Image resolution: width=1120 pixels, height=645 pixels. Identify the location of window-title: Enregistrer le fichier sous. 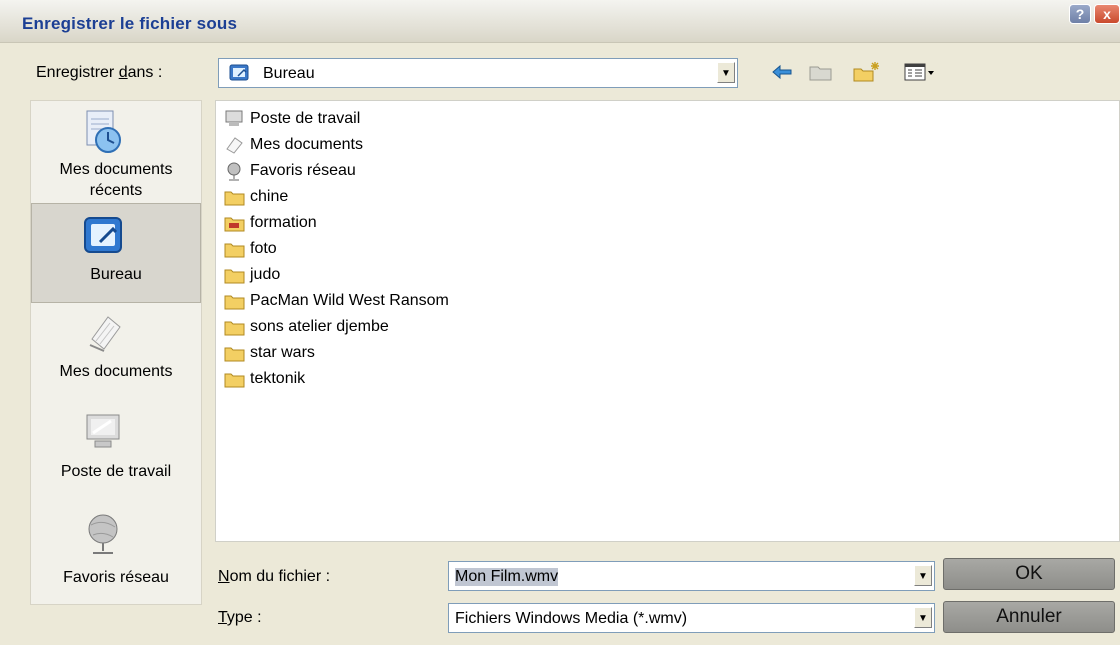
(130, 23).